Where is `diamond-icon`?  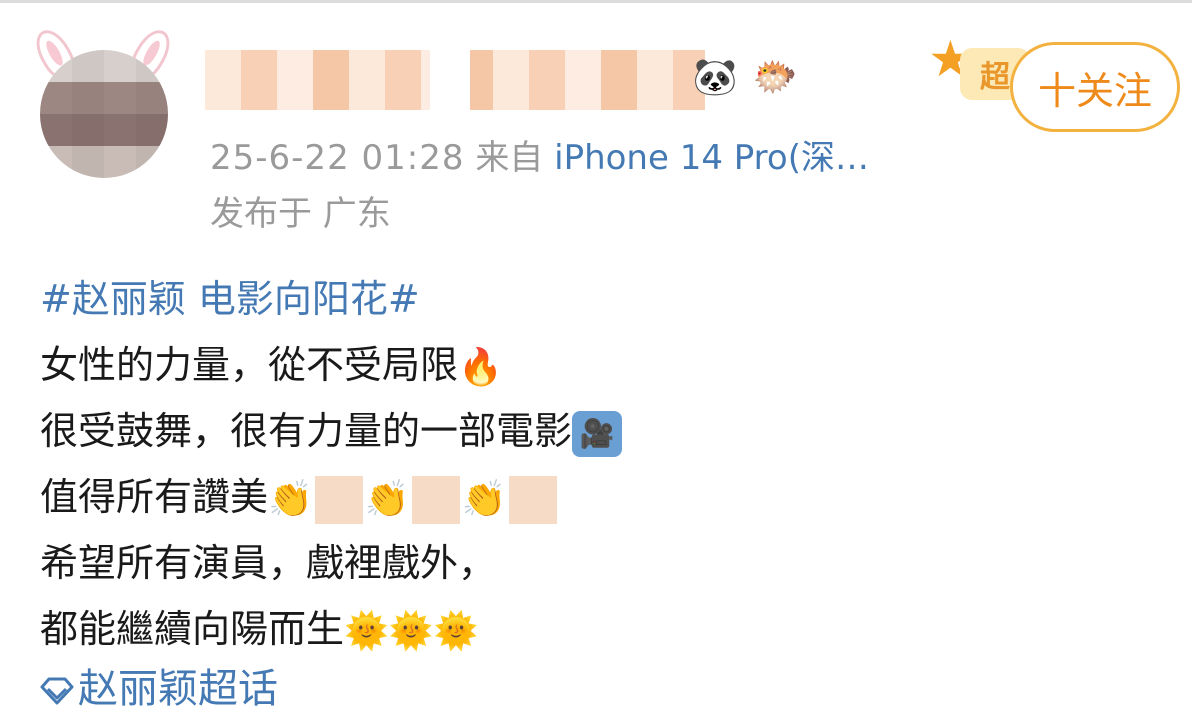
diamond-icon is located at coordinates (57, 691).